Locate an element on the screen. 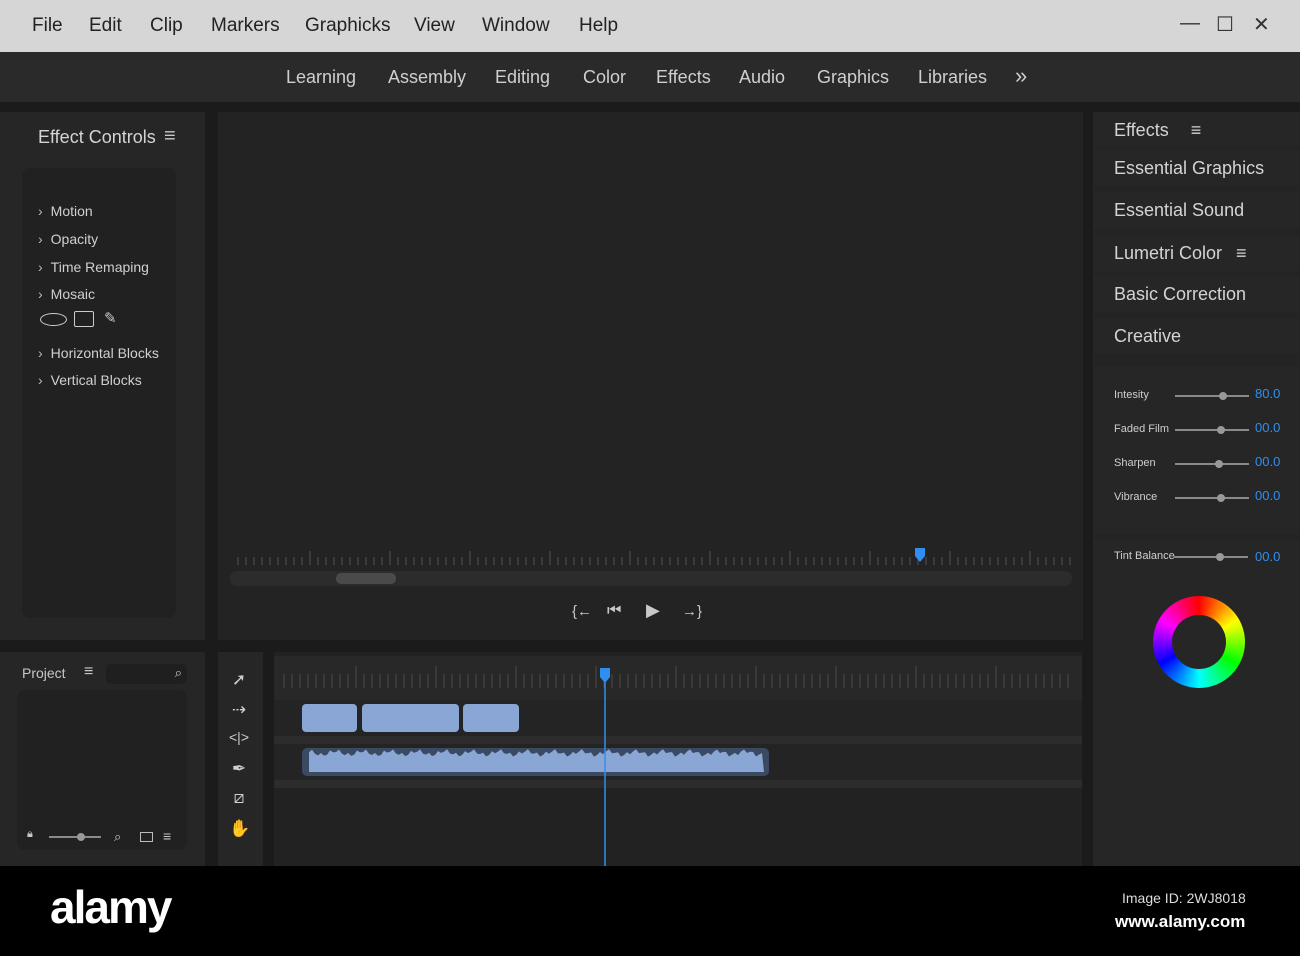  timeline-tracks is located at coordinates (678, 759).